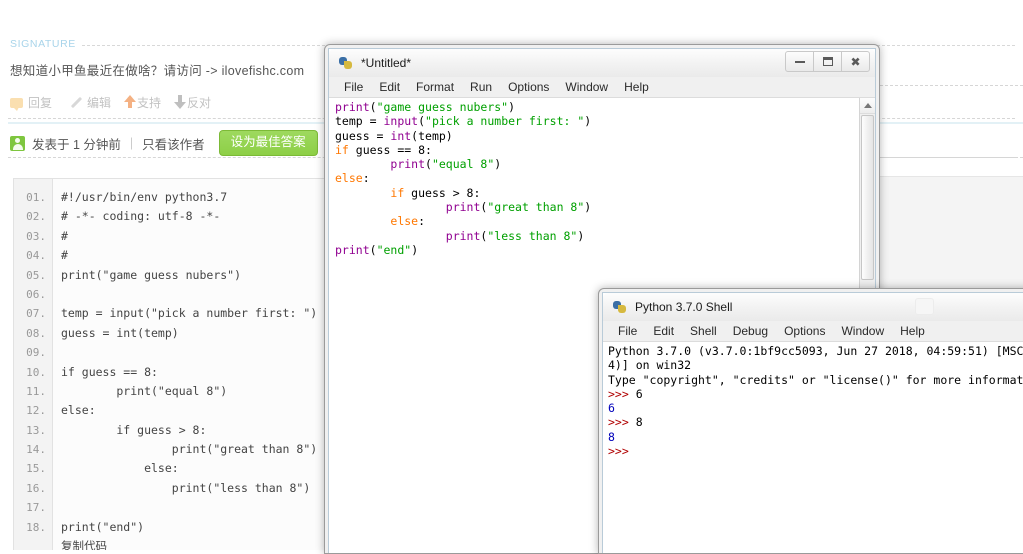 This screenshot has height=554, width=1023. Describe the element at coordinates (867, 106) in the screenshot. I see `scroll-up-icon` at that location.